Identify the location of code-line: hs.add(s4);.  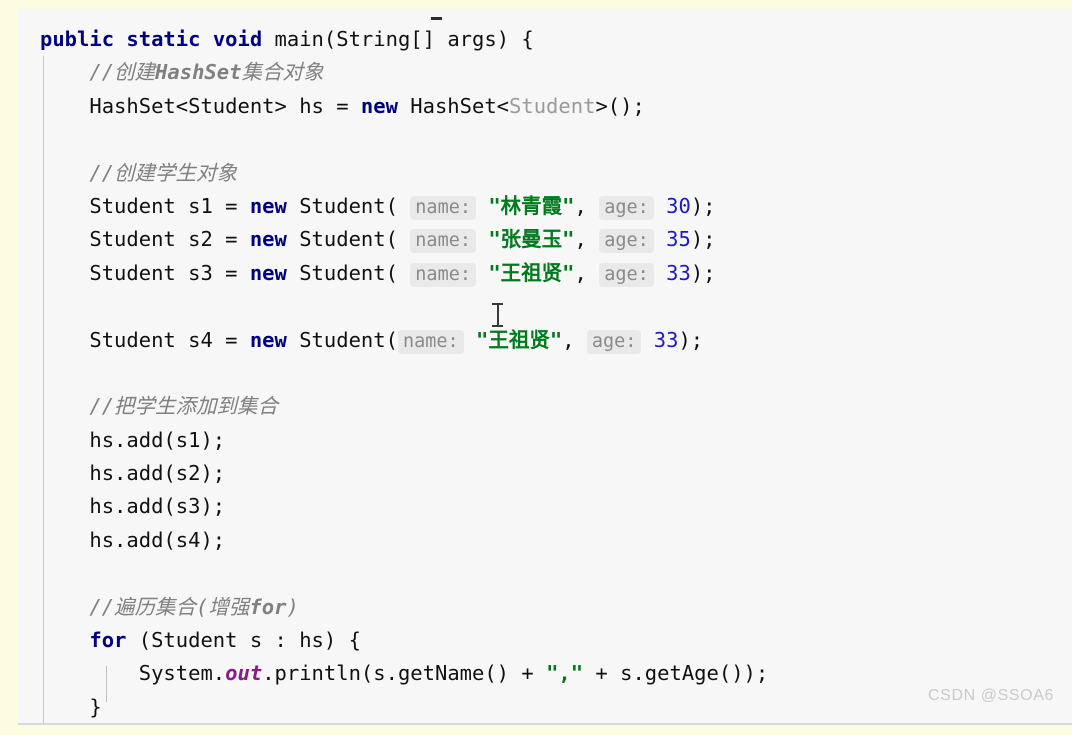
(545, 540).